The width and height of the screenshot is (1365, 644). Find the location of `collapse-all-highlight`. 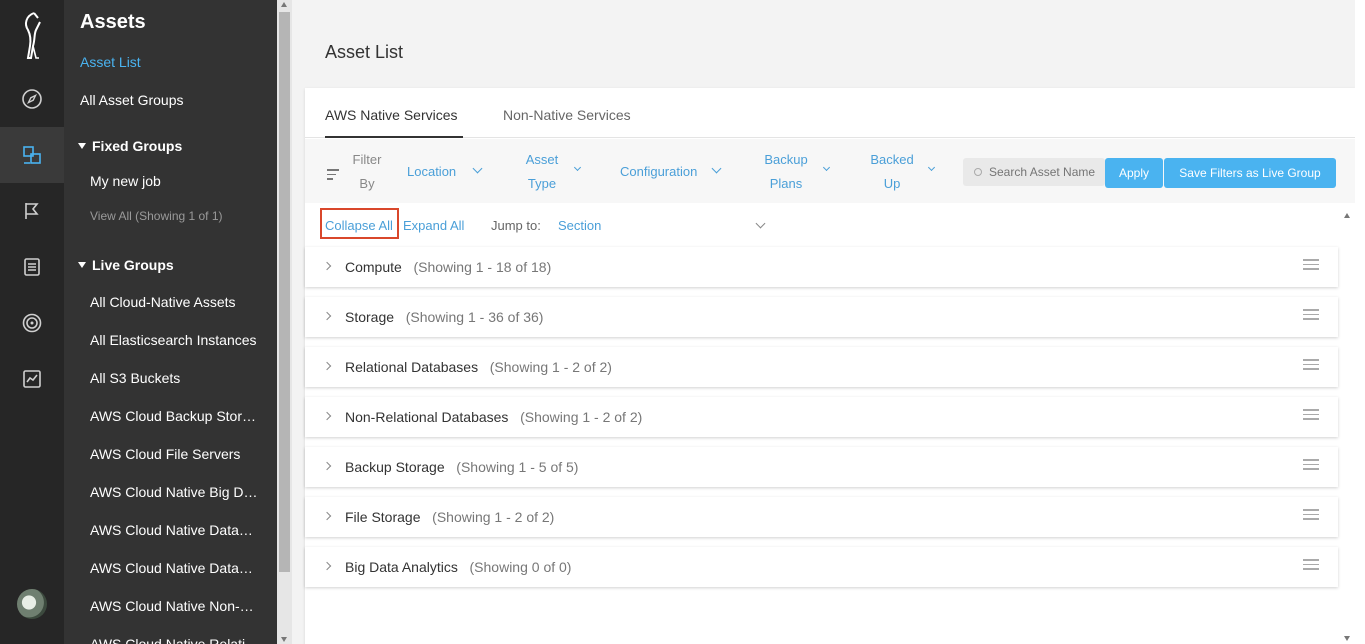

collapse-all-highlight is located at coordinates (359, 223).